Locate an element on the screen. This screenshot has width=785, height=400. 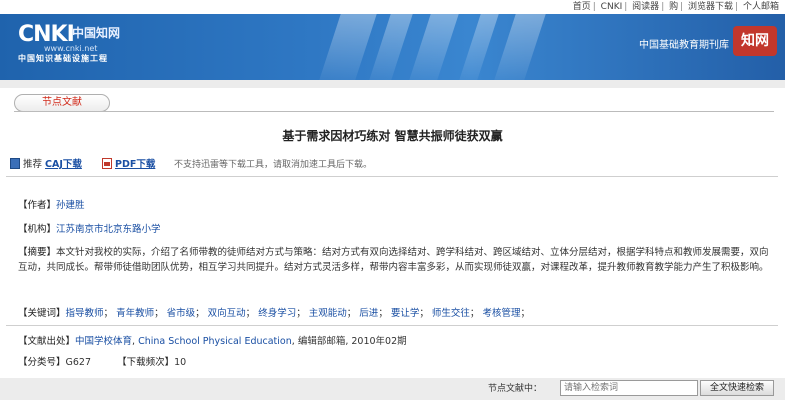
pdf-download-group: PDF下载 is located at coordinates (128, 165).